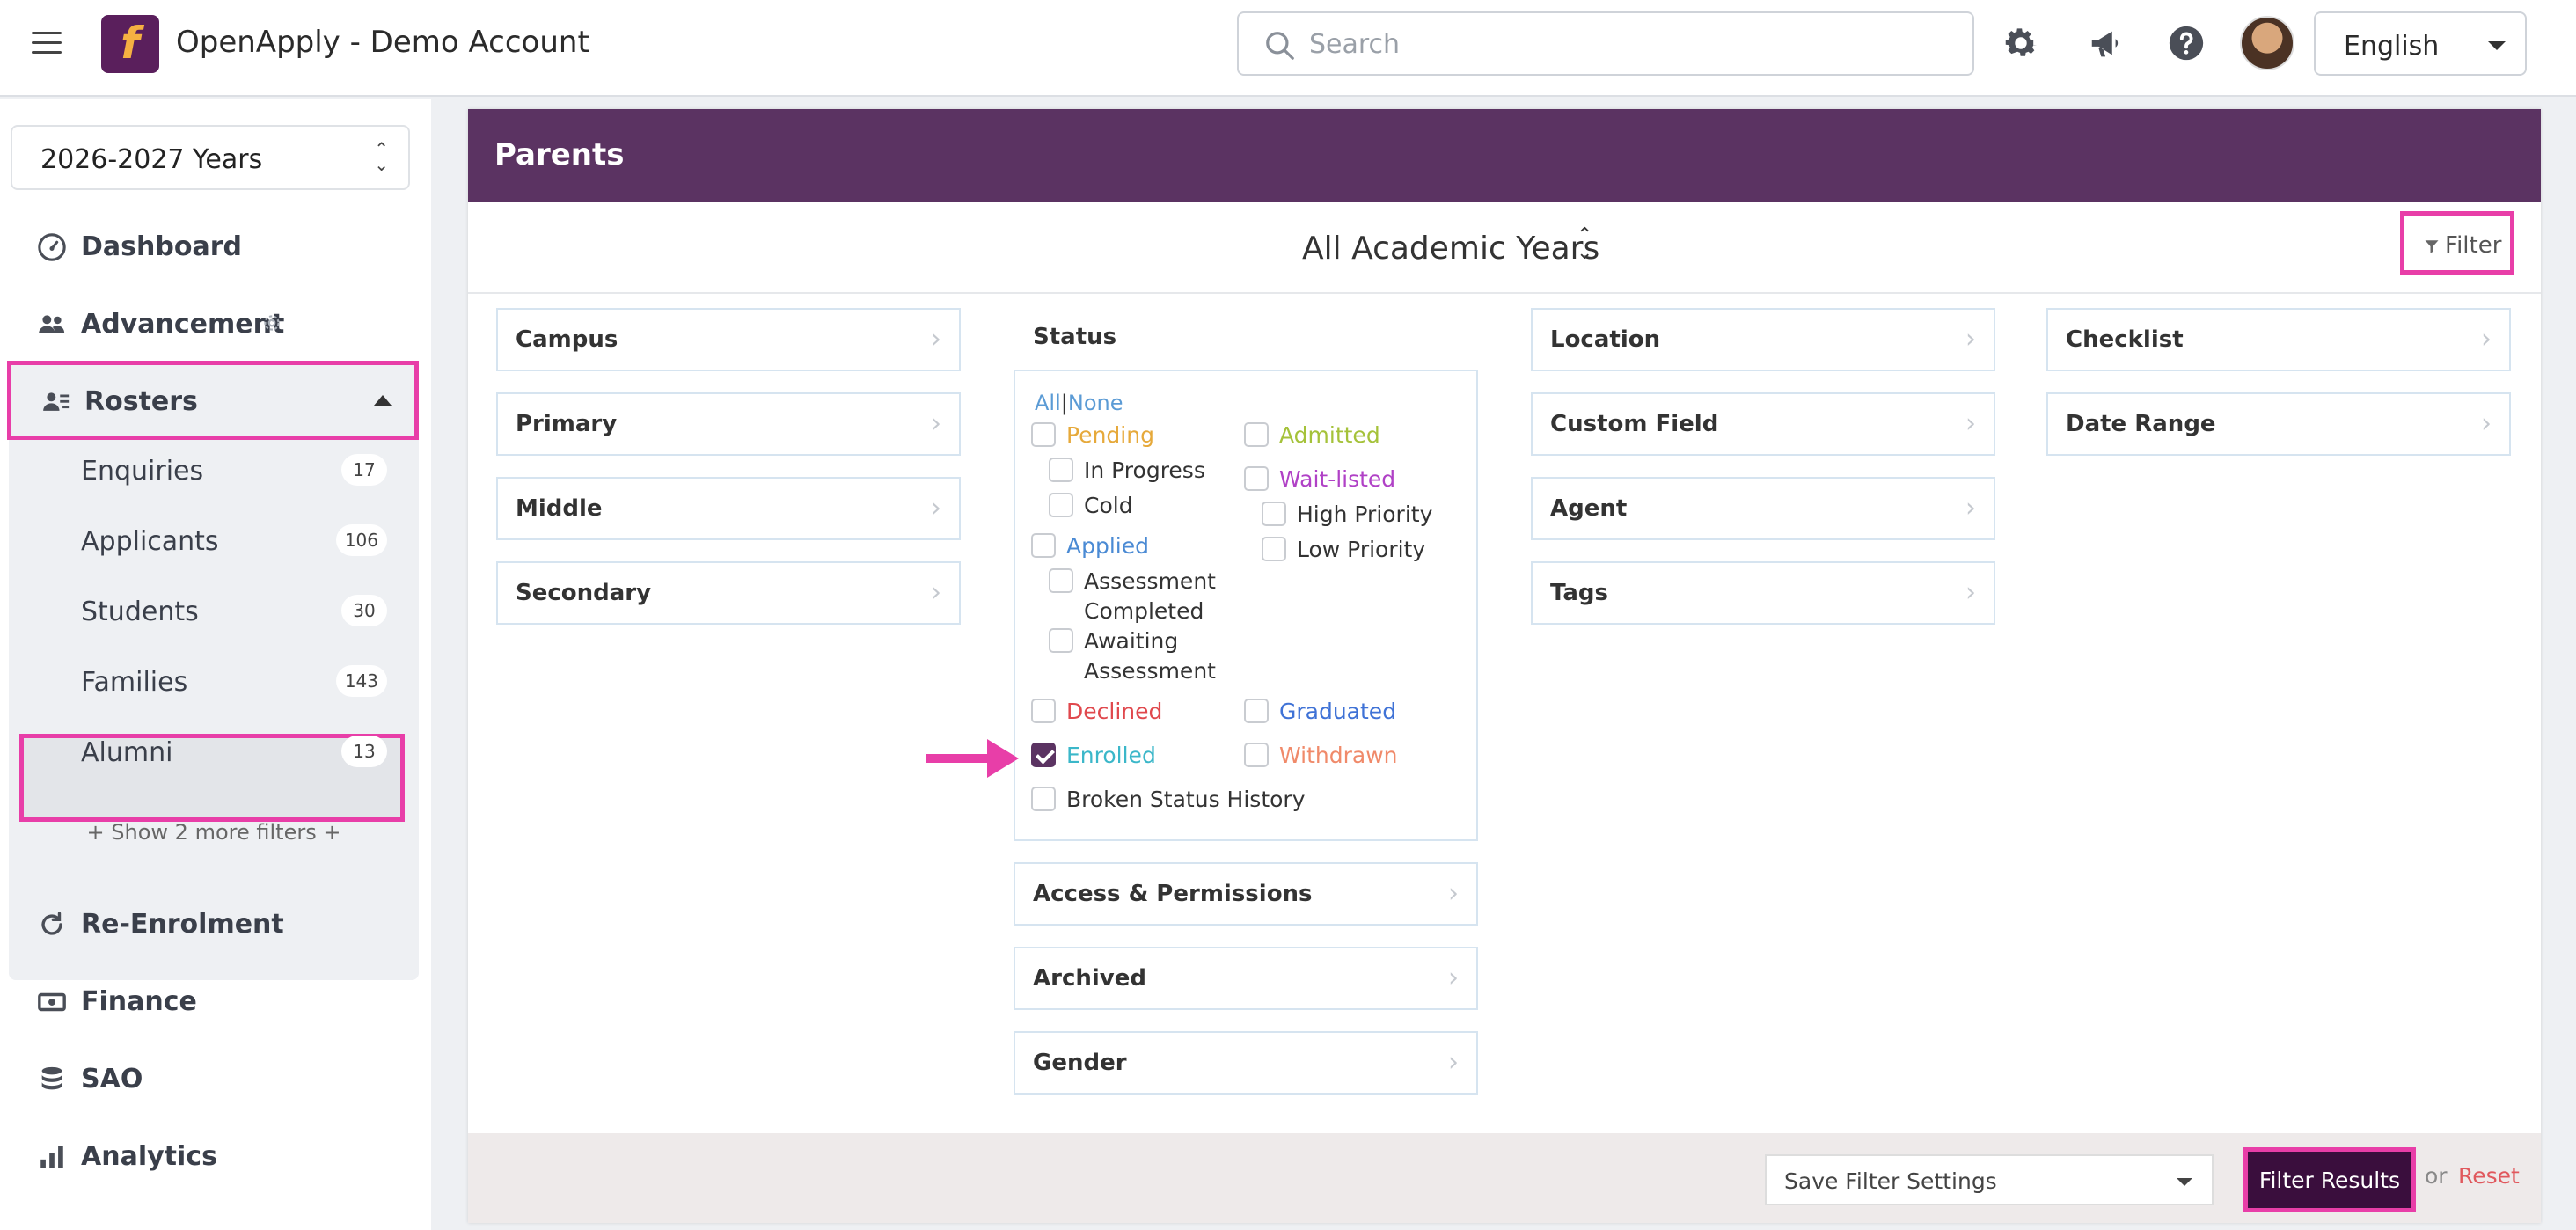 This screenshot has height=1230, width=2576. What do you see at coordinates (1338, 755) in the screenshot?
I see `status-label: Withdrawn` at bounding box center [1338, 755].